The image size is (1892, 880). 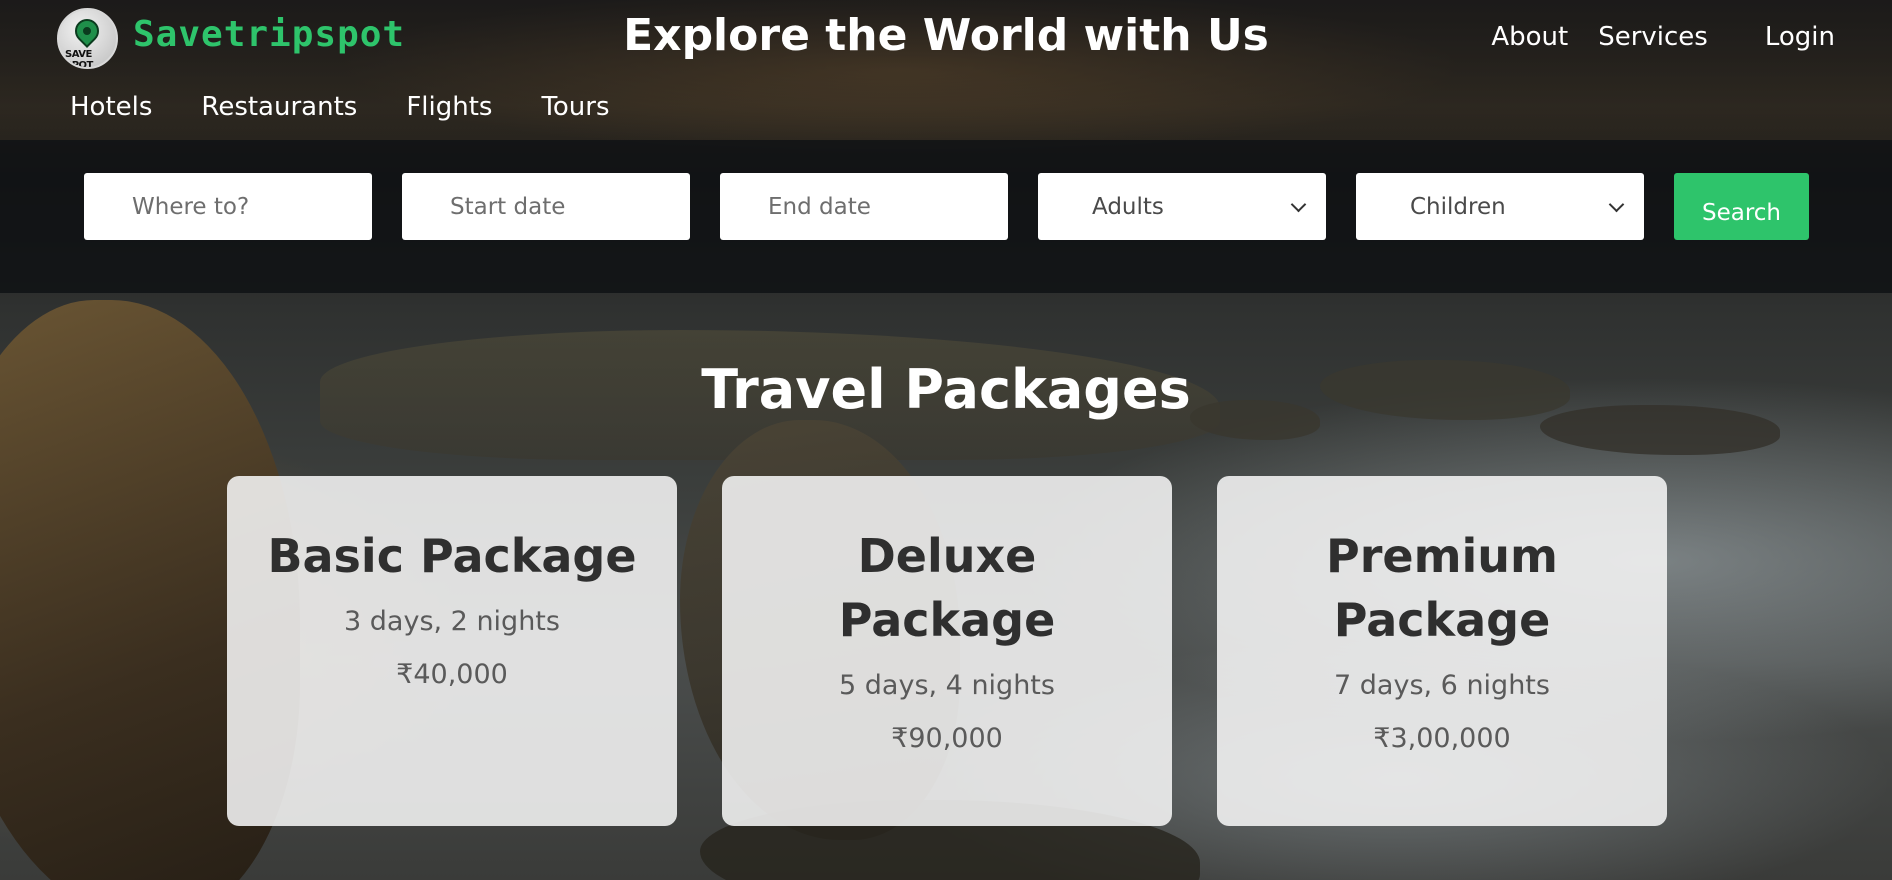 I want to click on nav-login-link: Login, so click(x=1800, y=37).